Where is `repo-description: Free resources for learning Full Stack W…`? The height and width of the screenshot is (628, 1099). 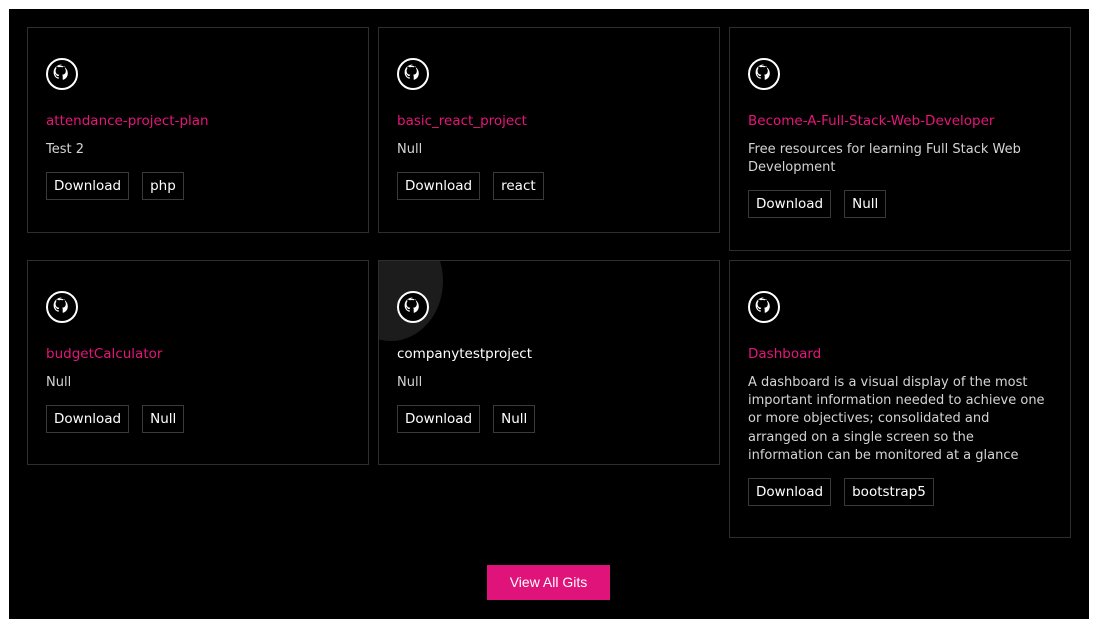 repo-description: Free resources for learning Full Stack W… is located at coordinates (884, 159).